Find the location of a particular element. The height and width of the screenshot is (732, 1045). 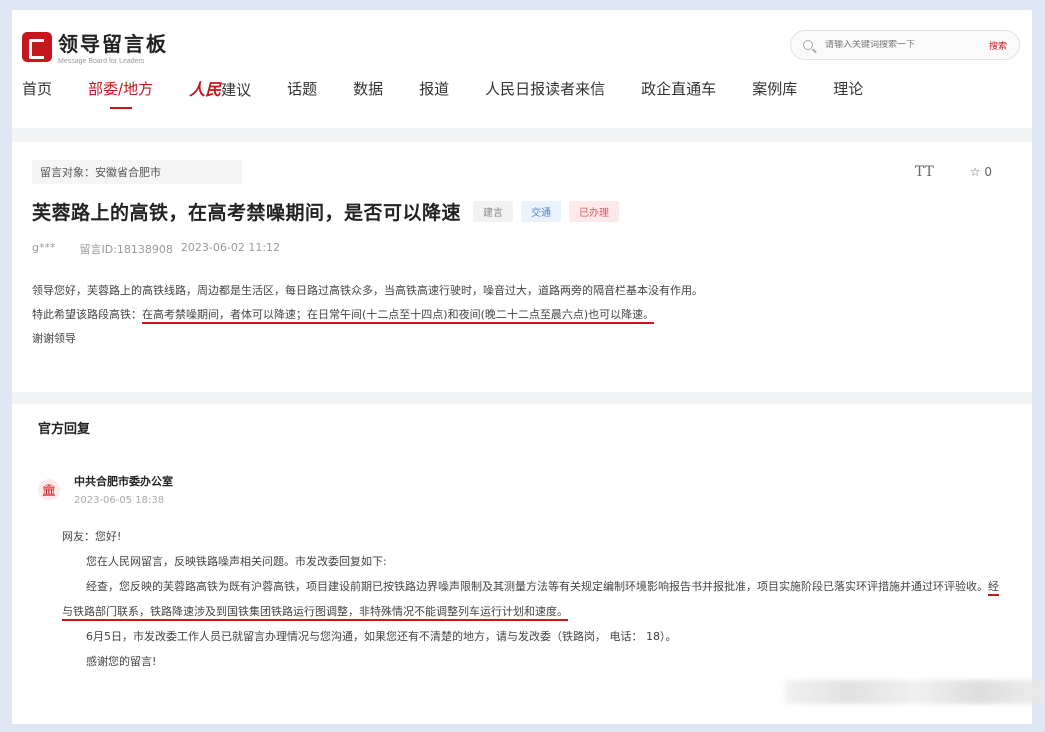

nav-renmin-suggestion: 人民建议 is located at coordinates (220, 88).